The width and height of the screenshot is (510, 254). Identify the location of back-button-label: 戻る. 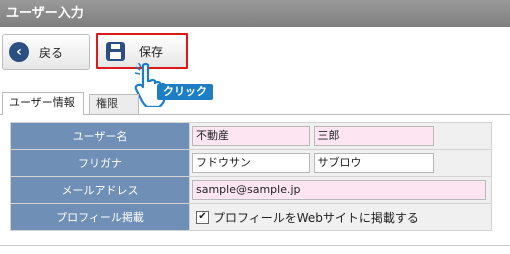
(51, 52).